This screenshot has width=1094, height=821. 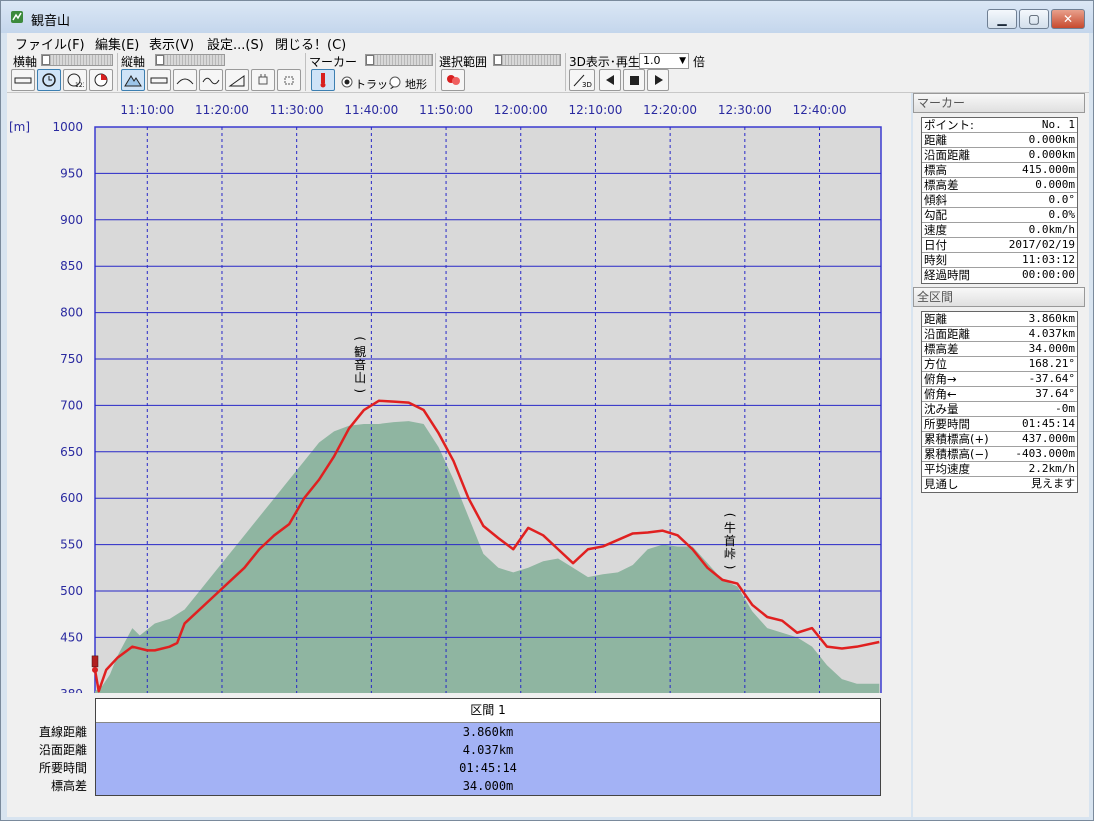 I want to click on speed-value: 1.0, so click(x=652, y=60).